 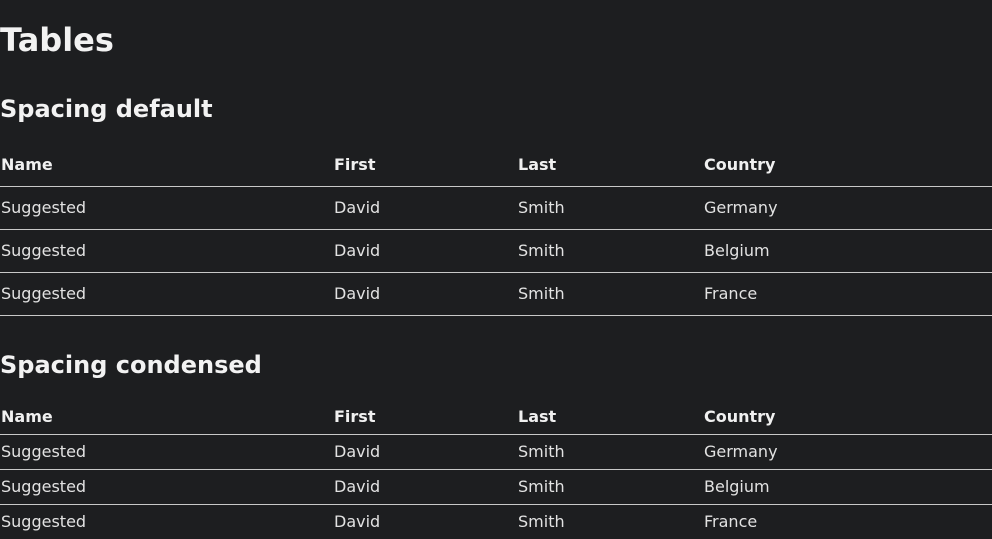 What do you see at coordinates (106, 109) in the screenshot?
I see `section-title-spacing-default: Spacing default` at bounding box center [106, 109].